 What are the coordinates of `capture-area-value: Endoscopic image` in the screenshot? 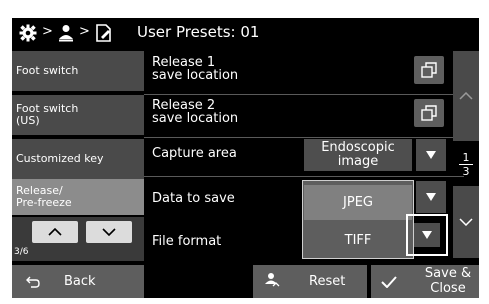 It's located at (358, 154).